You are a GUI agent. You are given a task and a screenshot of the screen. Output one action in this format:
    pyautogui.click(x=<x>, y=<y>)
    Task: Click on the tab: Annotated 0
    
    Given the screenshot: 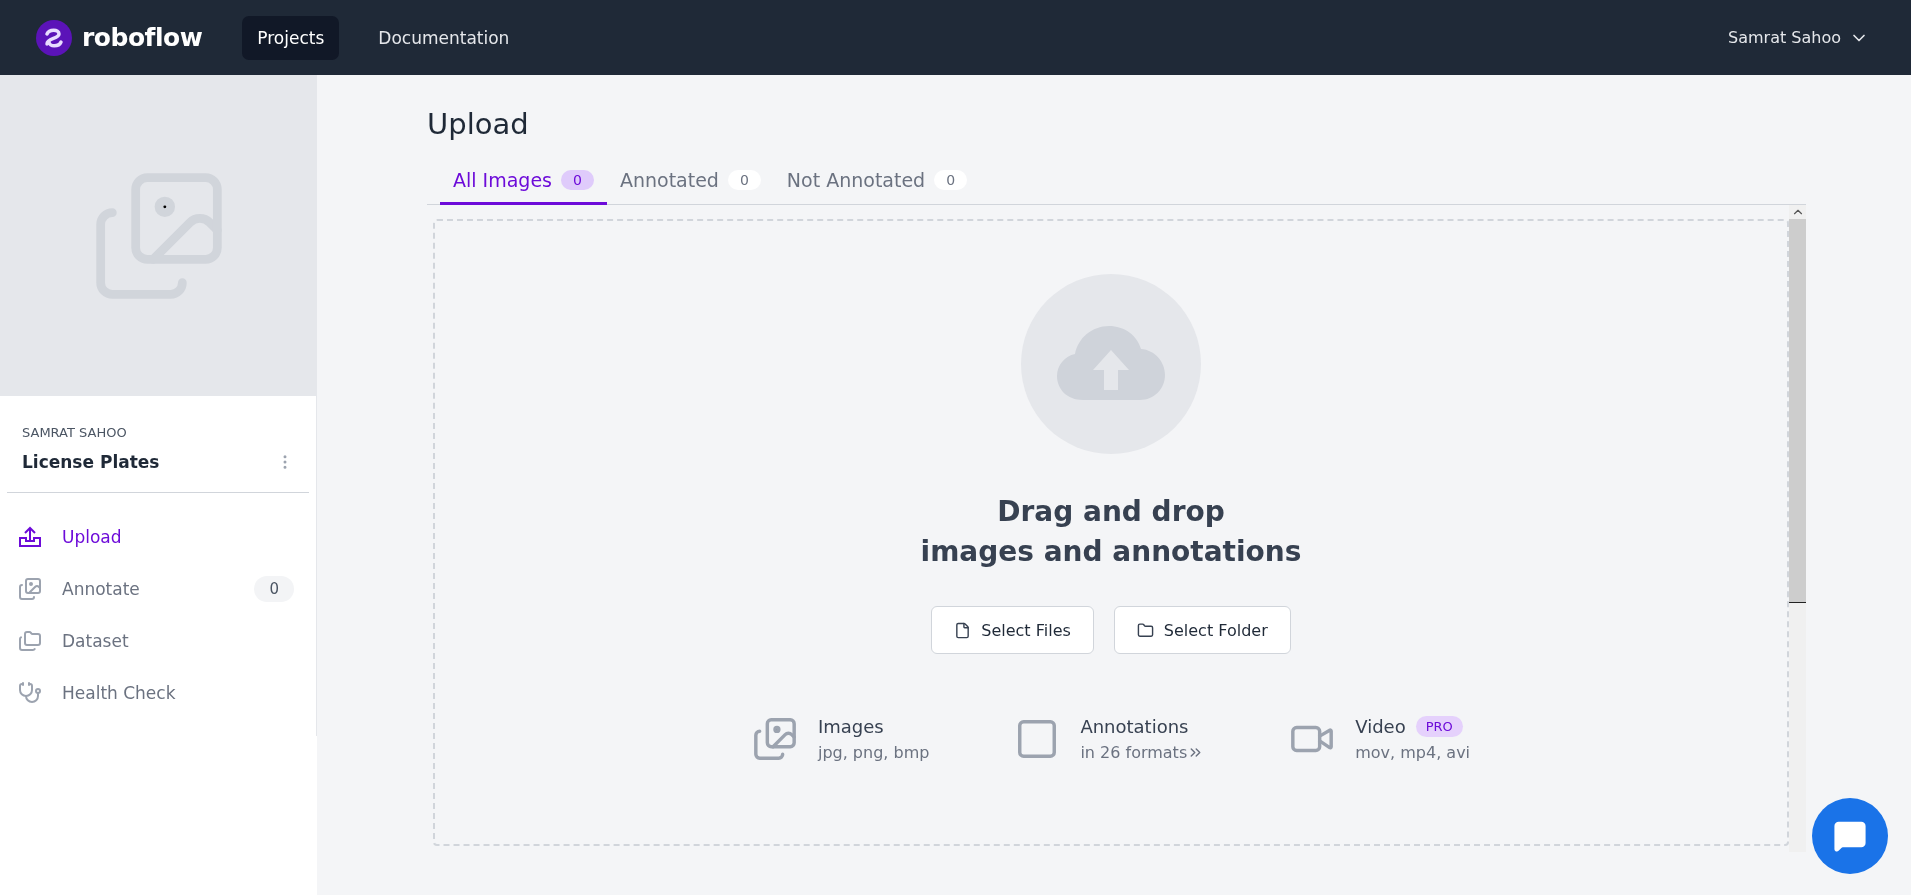 What is the action you would take?
    pyautogui.click(x=690, y=183)
    